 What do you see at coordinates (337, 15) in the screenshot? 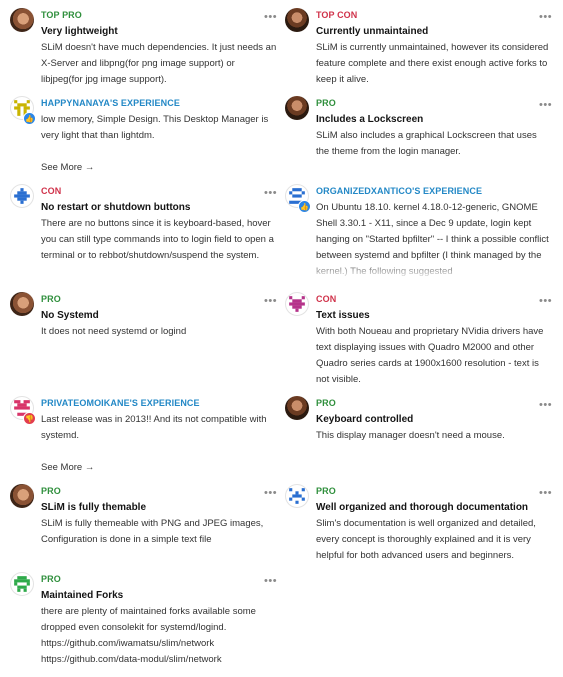
I see `card-label: TOP CON` at bounding box center [337, 15].